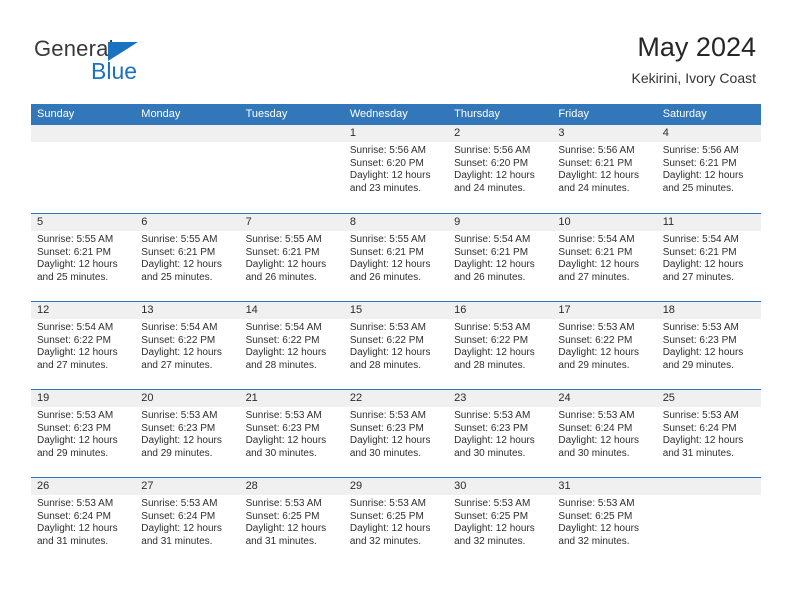  What do you see at coordinates (187, 486) in the screenshot?
I see `day-number: 27` at bounding box center [187, 486].